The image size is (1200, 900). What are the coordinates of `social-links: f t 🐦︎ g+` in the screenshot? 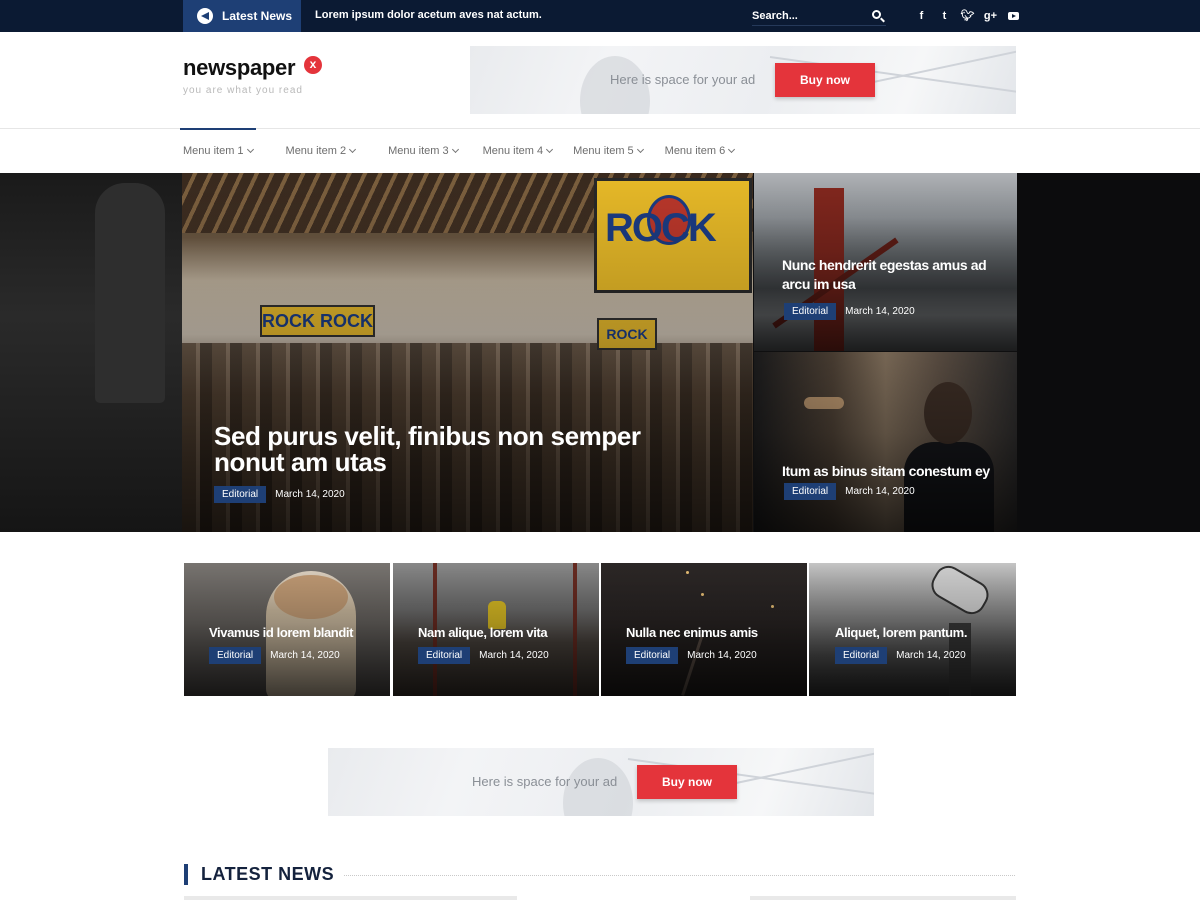 It's located at (967, 16).